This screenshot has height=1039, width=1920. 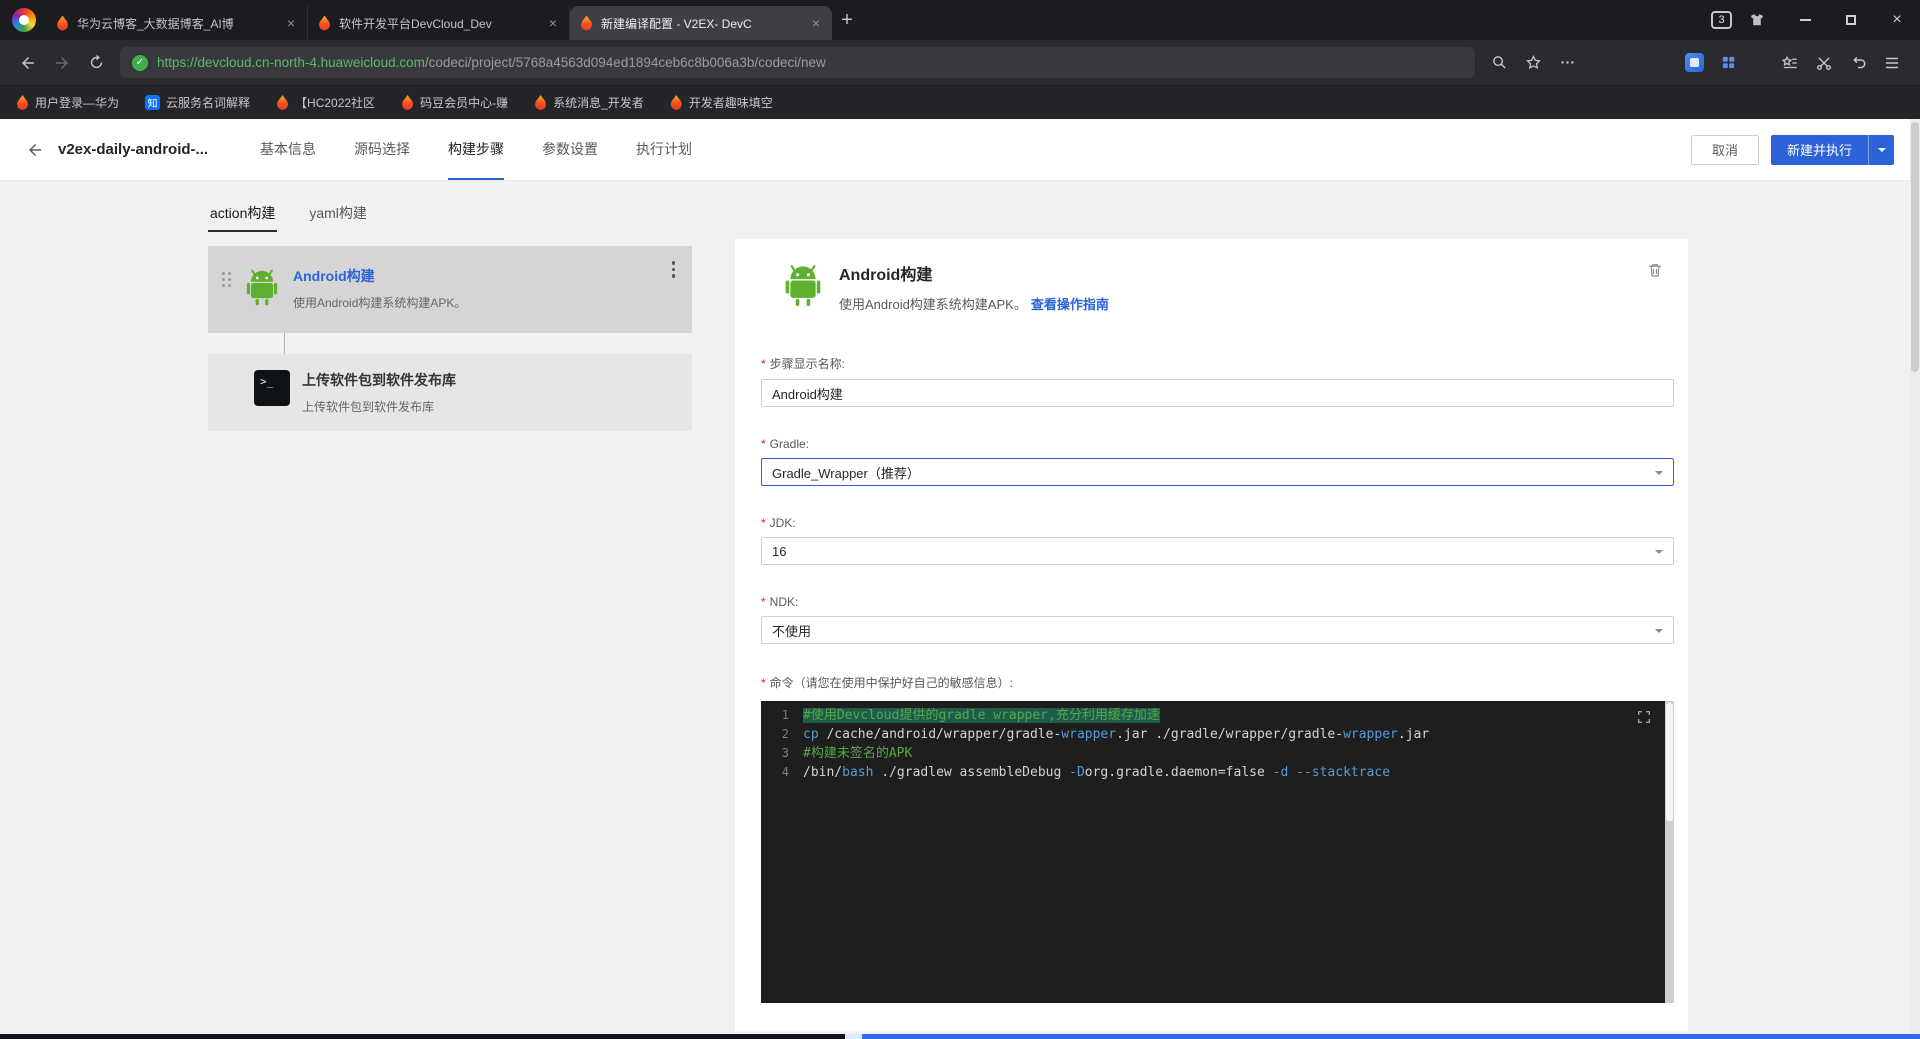 What do you see at coordinates (96, 63) in the screenshot?
I see `reload-button` at bounding box center [96, 63].